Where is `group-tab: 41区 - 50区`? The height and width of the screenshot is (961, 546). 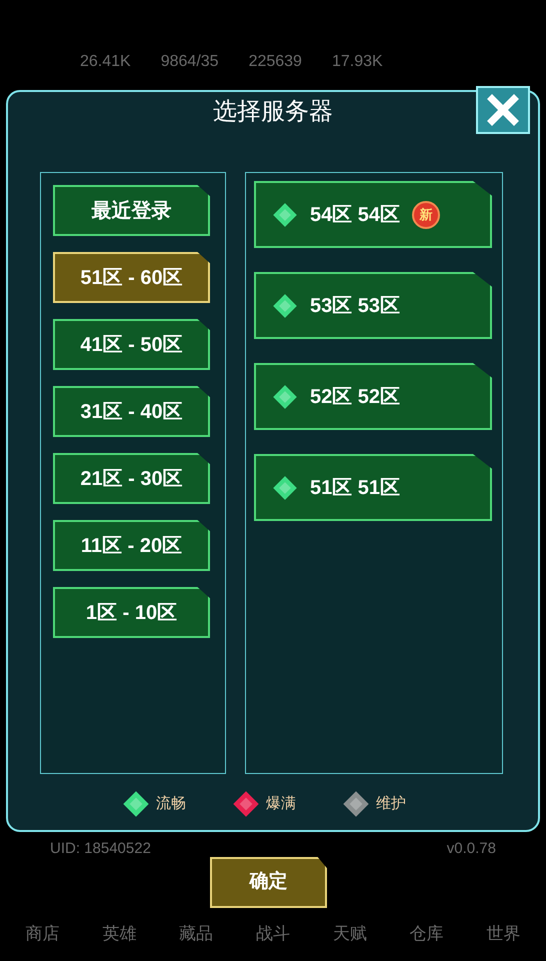 group-tab: 41区 - 50区 is located at coordinates (131, 344).